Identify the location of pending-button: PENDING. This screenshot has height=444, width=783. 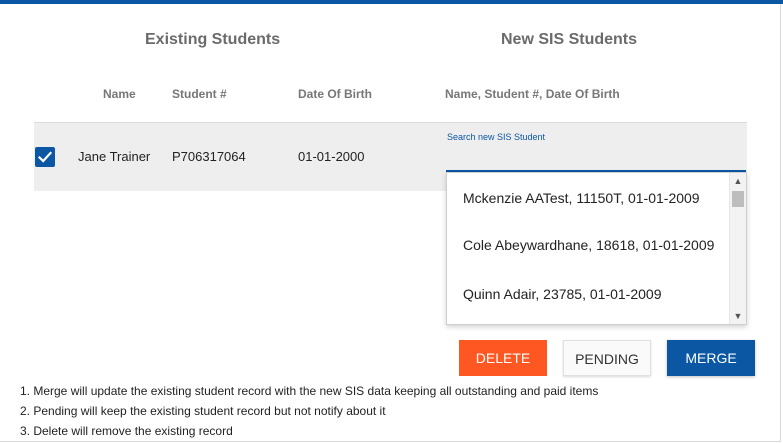
(607, 358).